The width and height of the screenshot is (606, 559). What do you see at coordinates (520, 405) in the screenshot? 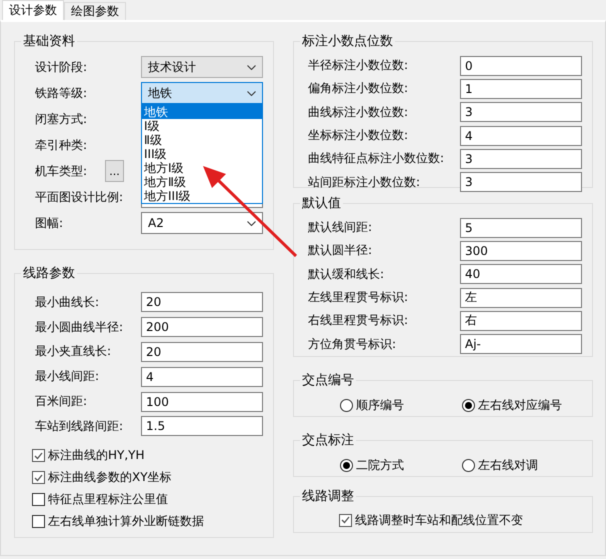
I see `radio-label: 左右线对应编号` at bounding box center [520, 405].